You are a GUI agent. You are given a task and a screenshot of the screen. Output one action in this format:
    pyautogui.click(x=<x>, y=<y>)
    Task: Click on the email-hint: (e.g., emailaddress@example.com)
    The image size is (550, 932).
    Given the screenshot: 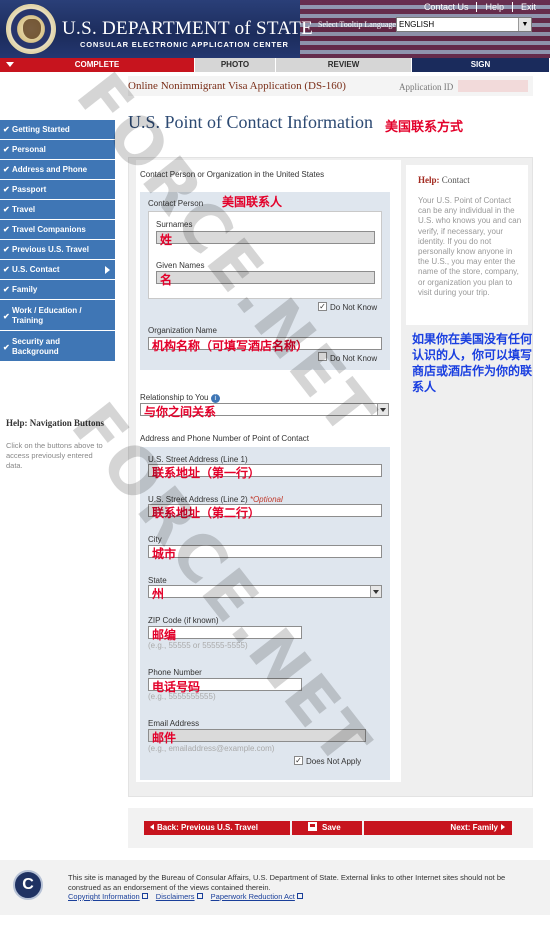 What is the action you would take?
    pyautogui.click(x=211, y=748)
    